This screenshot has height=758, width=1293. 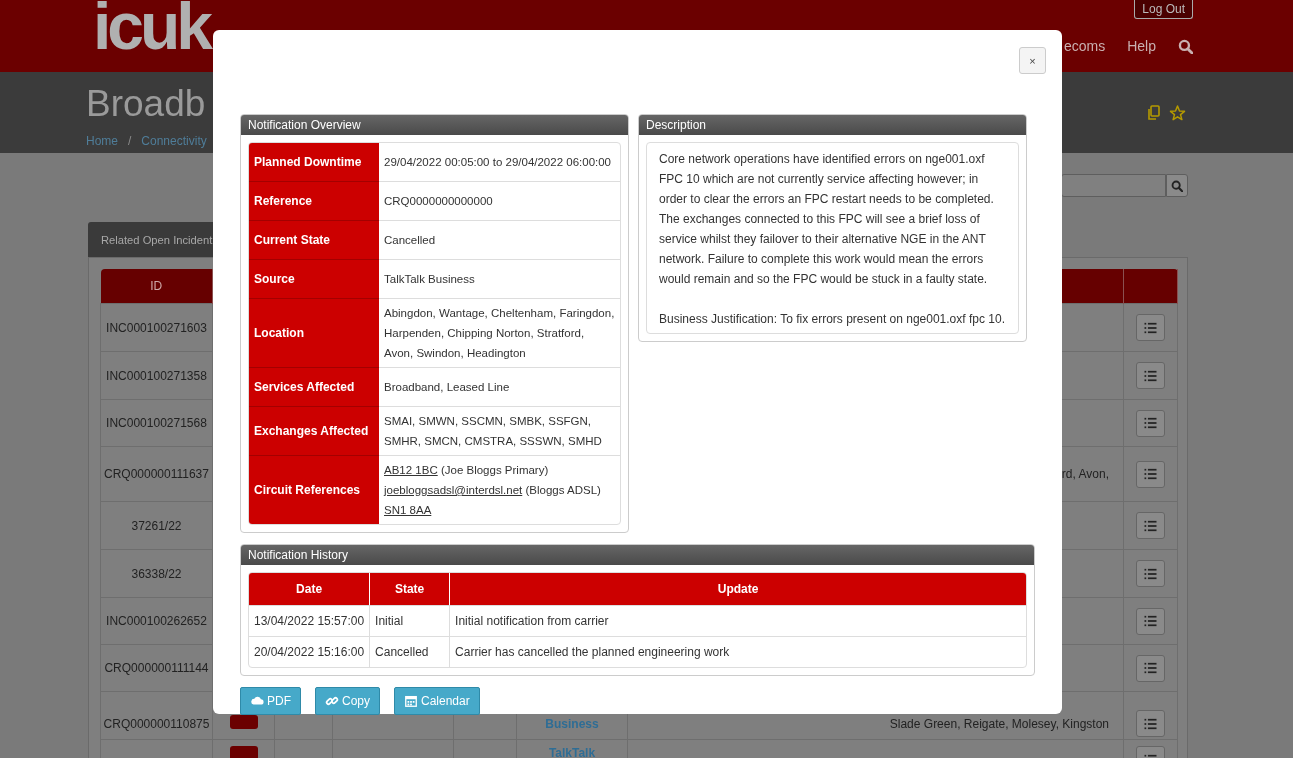 What do you see at coordinates (1032, 60) in the screenshot?
I see `close-button: ×` at bounding box center [1032, 60].